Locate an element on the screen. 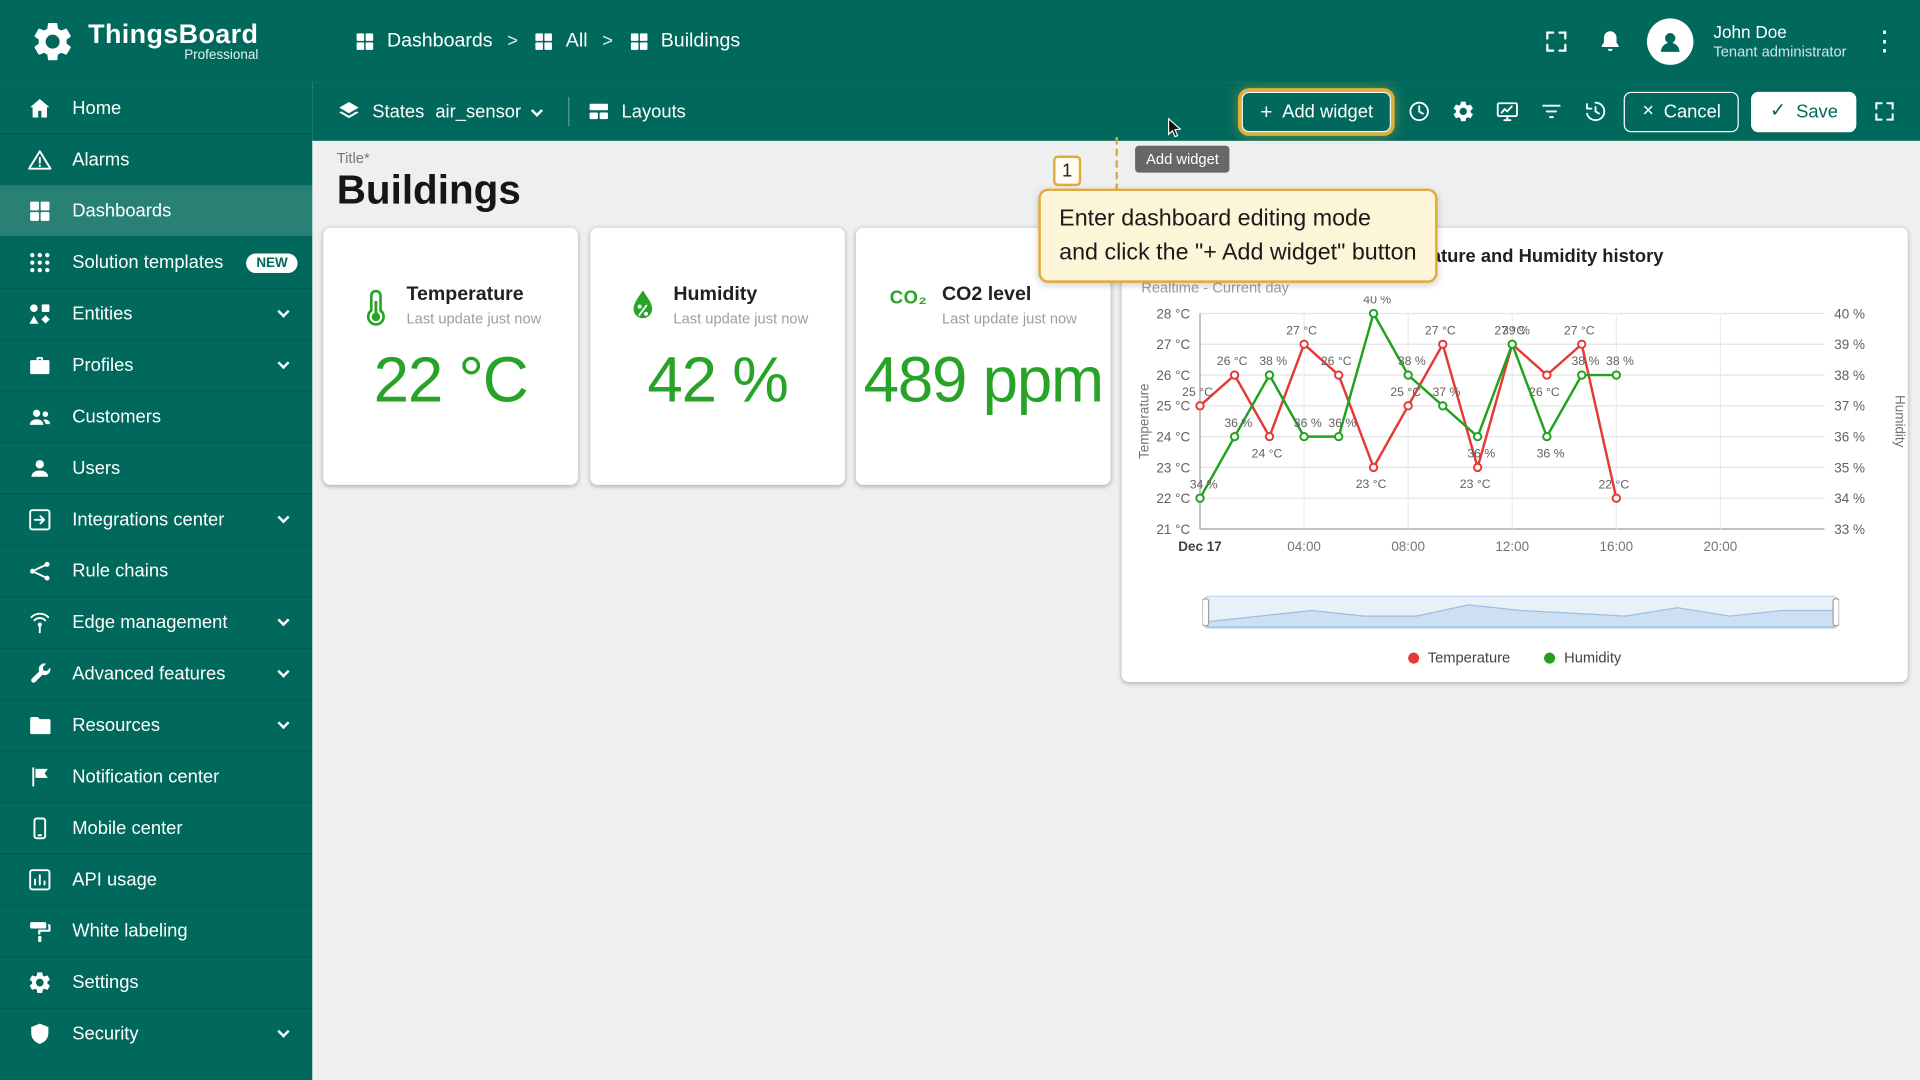 This screenshot has height=1080, width=1920. svg-text: Humidity is located at coordinates (1900, 421).